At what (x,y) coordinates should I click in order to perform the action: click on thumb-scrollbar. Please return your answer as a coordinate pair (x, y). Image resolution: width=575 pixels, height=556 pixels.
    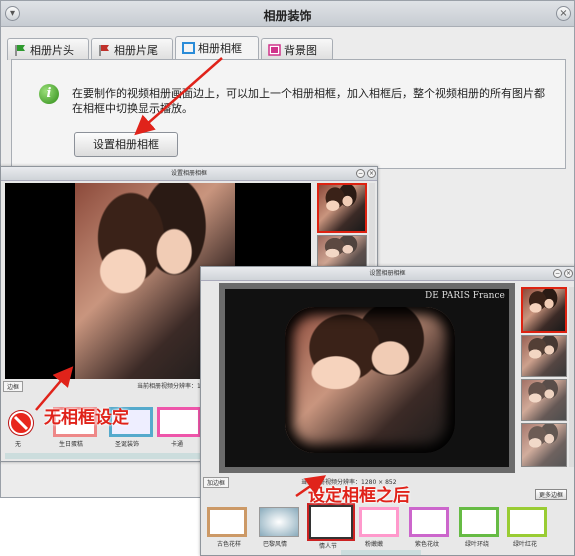
    Looking at the image, I should click on (571, 377).